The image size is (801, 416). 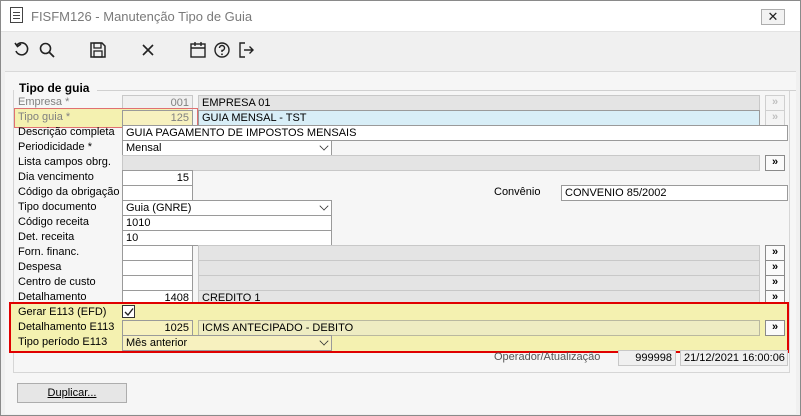 I want to click on descricao-field: GUIA PAGAMENTO DE IMPOSTOS MENSAIS, so click(x=455, y=133).